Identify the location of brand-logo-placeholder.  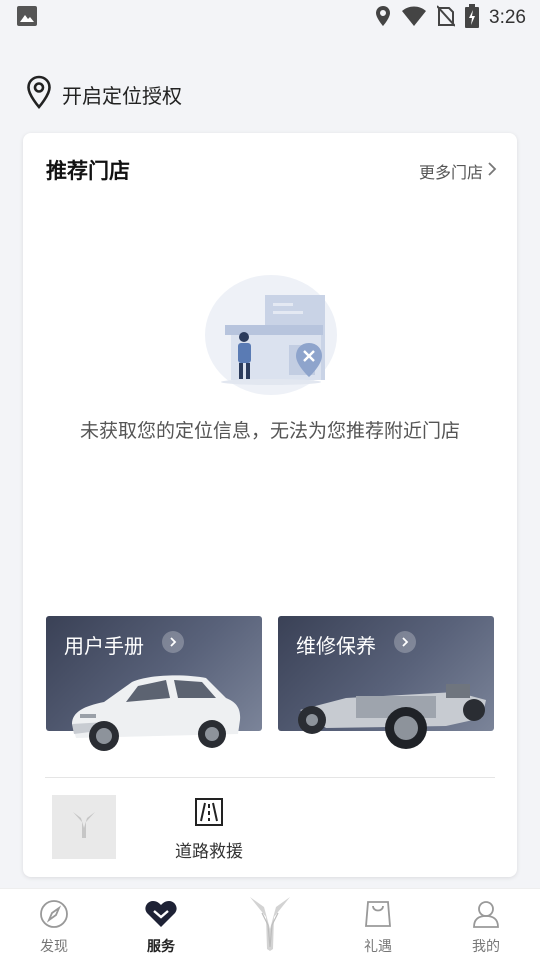
(84, 827).